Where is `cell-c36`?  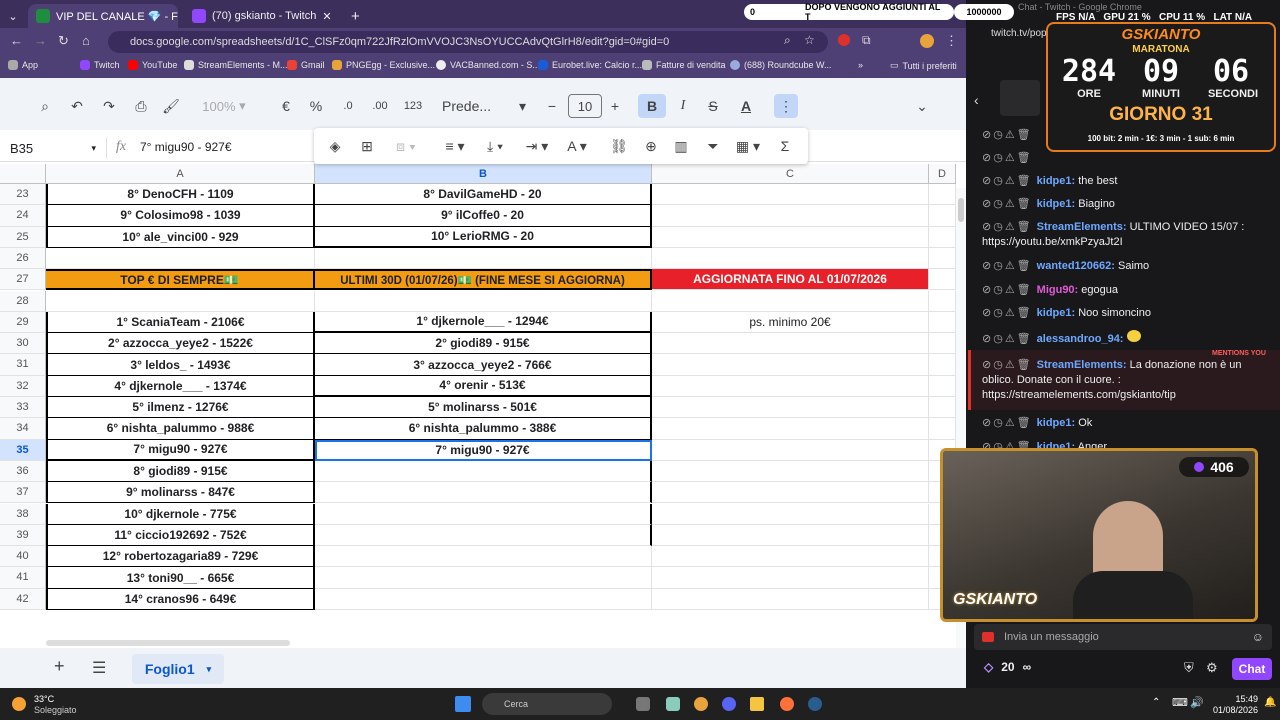 cell-c36 is located at coordinates (790, 471).